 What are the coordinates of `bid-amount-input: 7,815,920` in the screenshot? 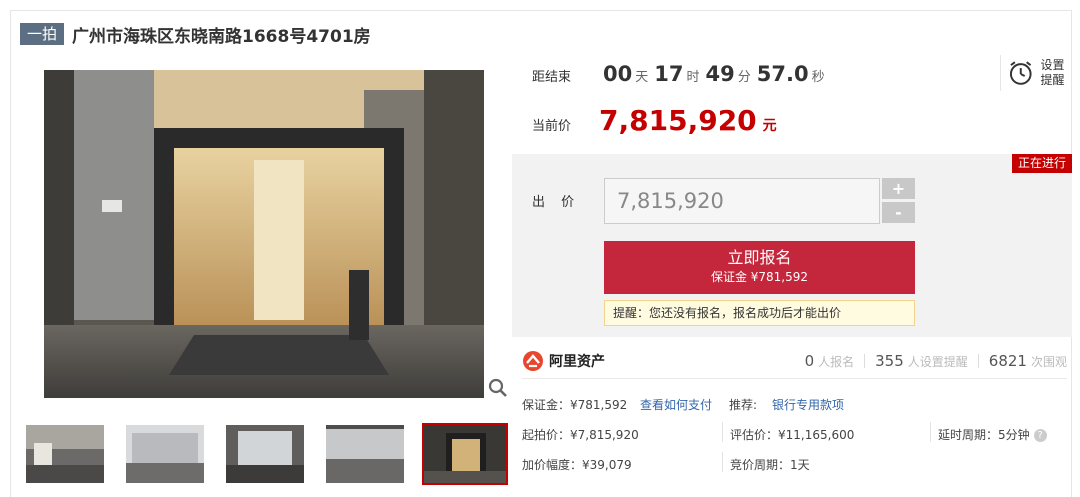 It's located at (742, 201).